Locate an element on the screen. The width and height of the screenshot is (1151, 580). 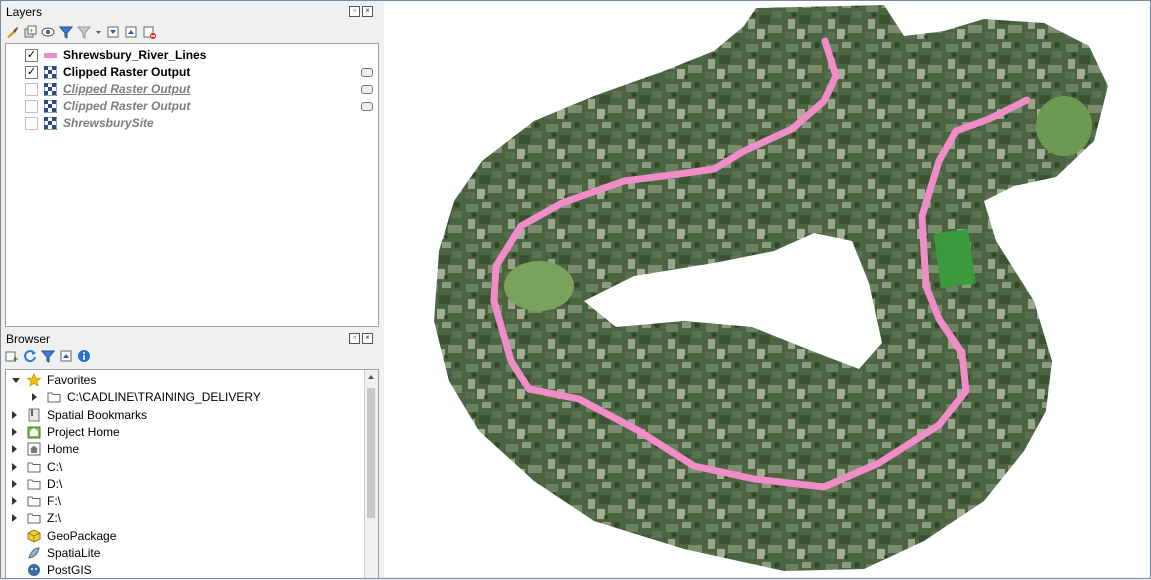
browser-item-label: F:\ is located at coordinates (54, 501).